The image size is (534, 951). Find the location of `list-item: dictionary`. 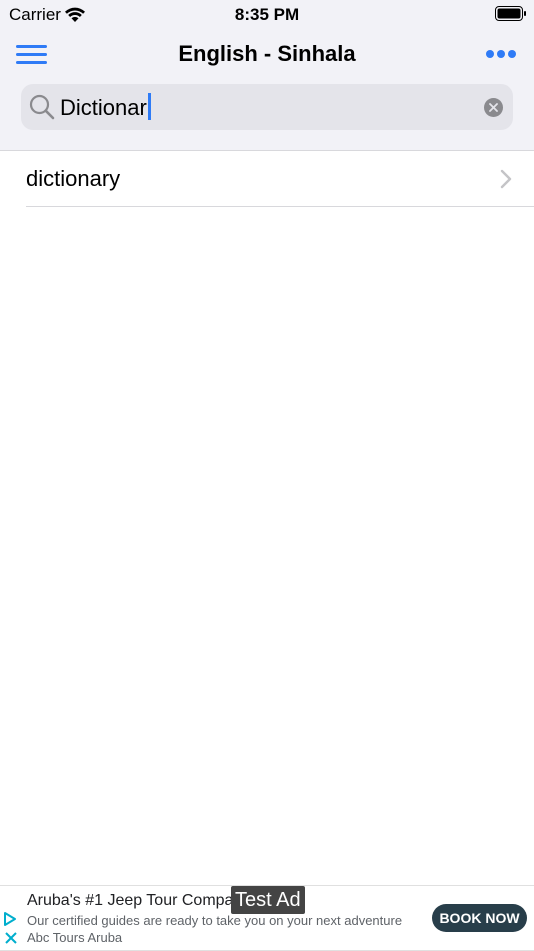

list-item: dictionary is located at coordinates (267, 179).